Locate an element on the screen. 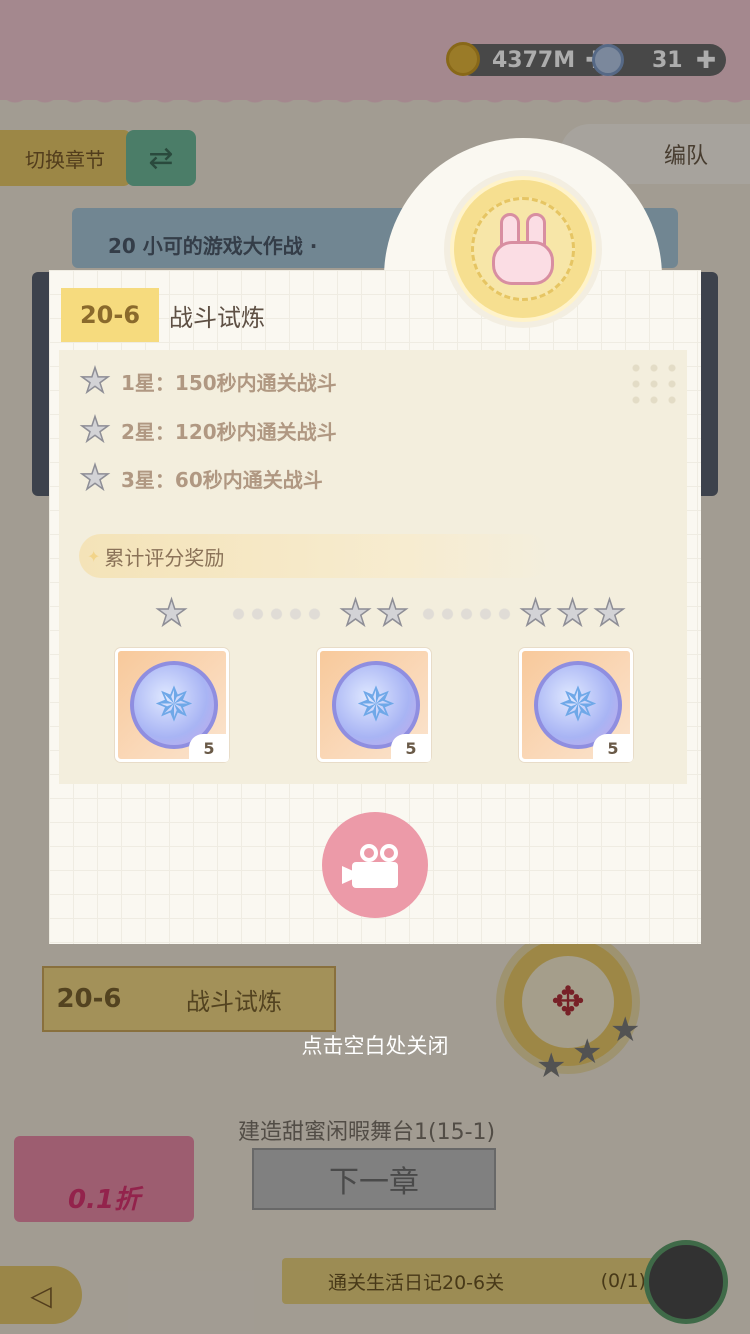  reward-header-label: 累计评分奖励 is located at coordinates (164, 557).